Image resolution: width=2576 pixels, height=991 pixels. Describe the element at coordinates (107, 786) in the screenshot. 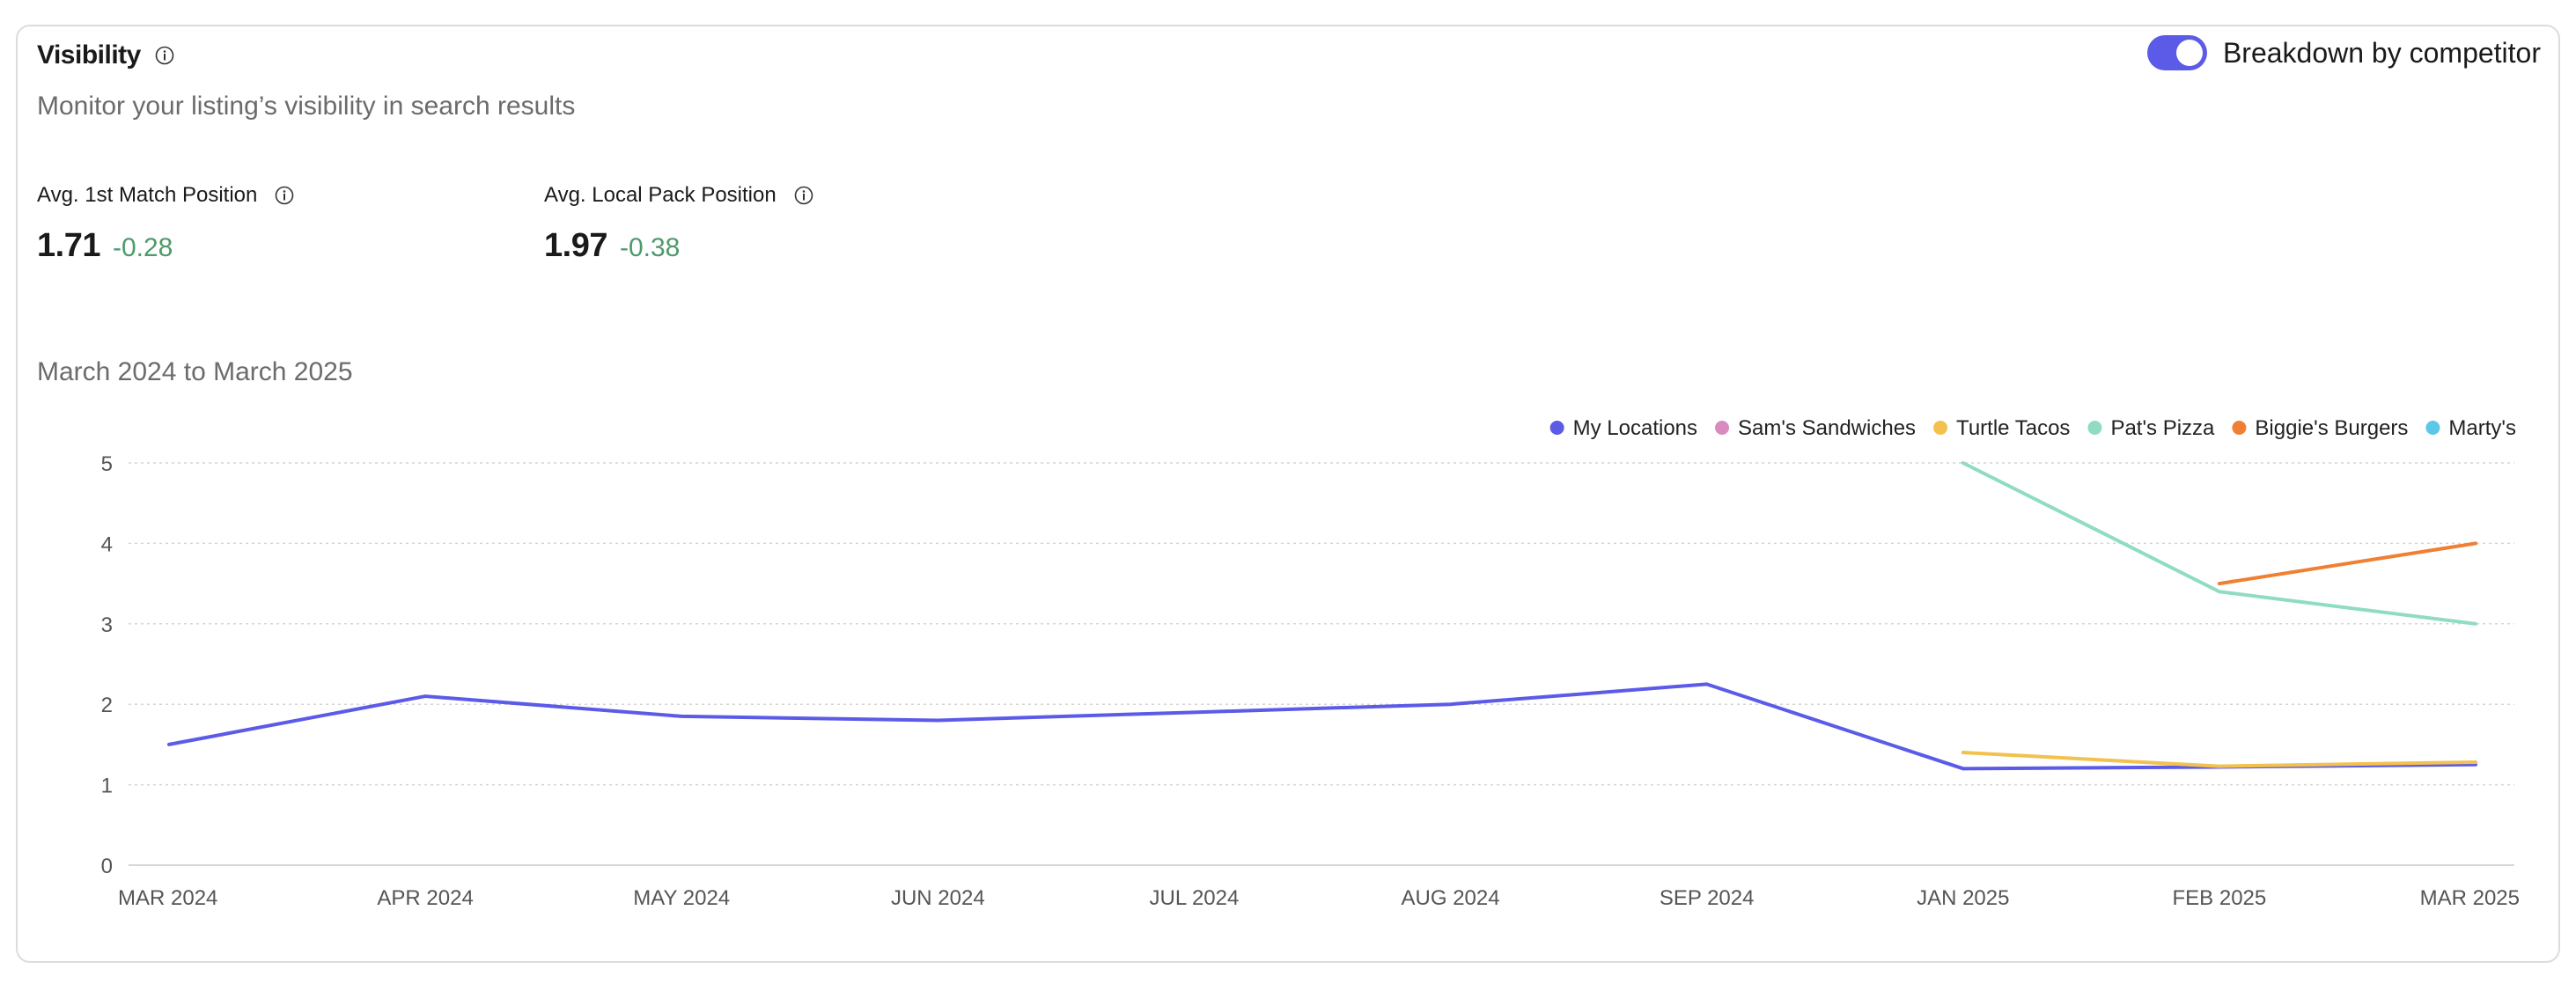

I see `y-tick-label: 1` at that location.